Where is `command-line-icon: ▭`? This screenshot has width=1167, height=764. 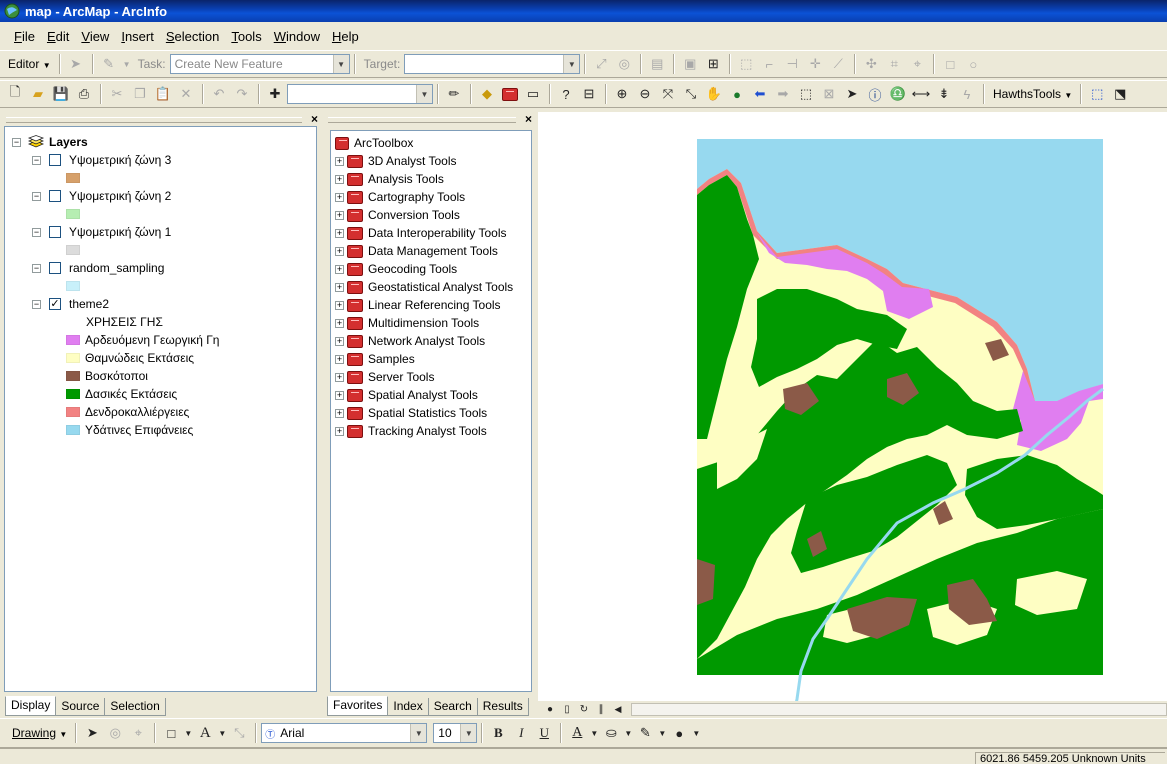 command-line-icon: ▭ is located at coordinates (533, 94).